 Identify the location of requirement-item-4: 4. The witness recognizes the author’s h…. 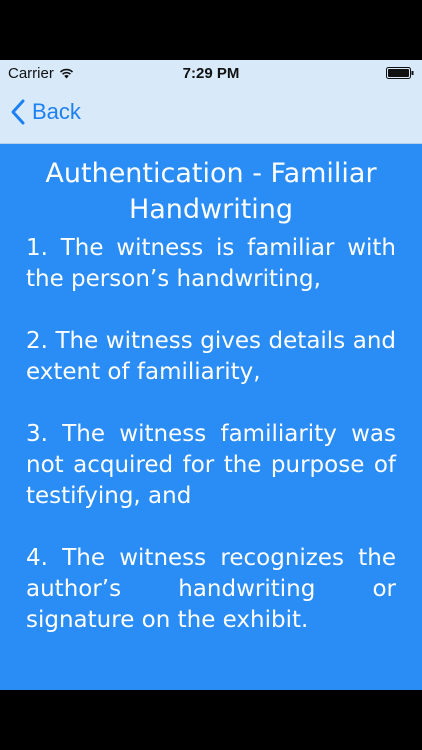
(211, 589).